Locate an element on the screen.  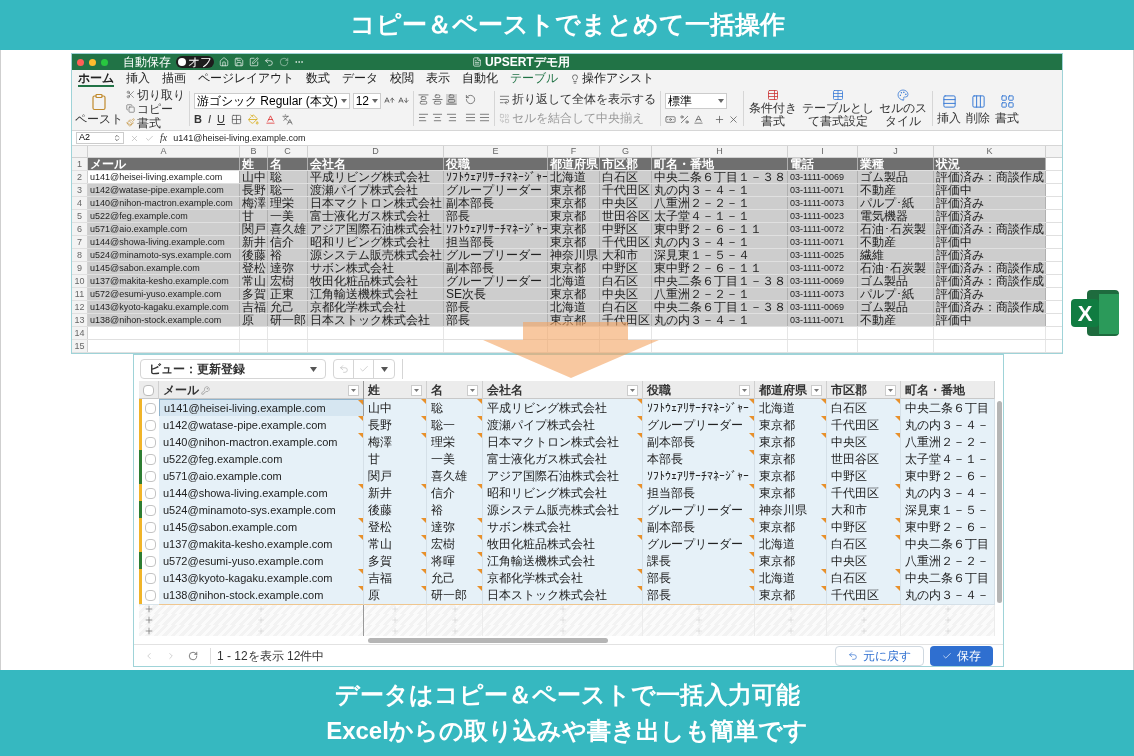
cell-format-button: 書式 is located at coordinates (1007, 117).